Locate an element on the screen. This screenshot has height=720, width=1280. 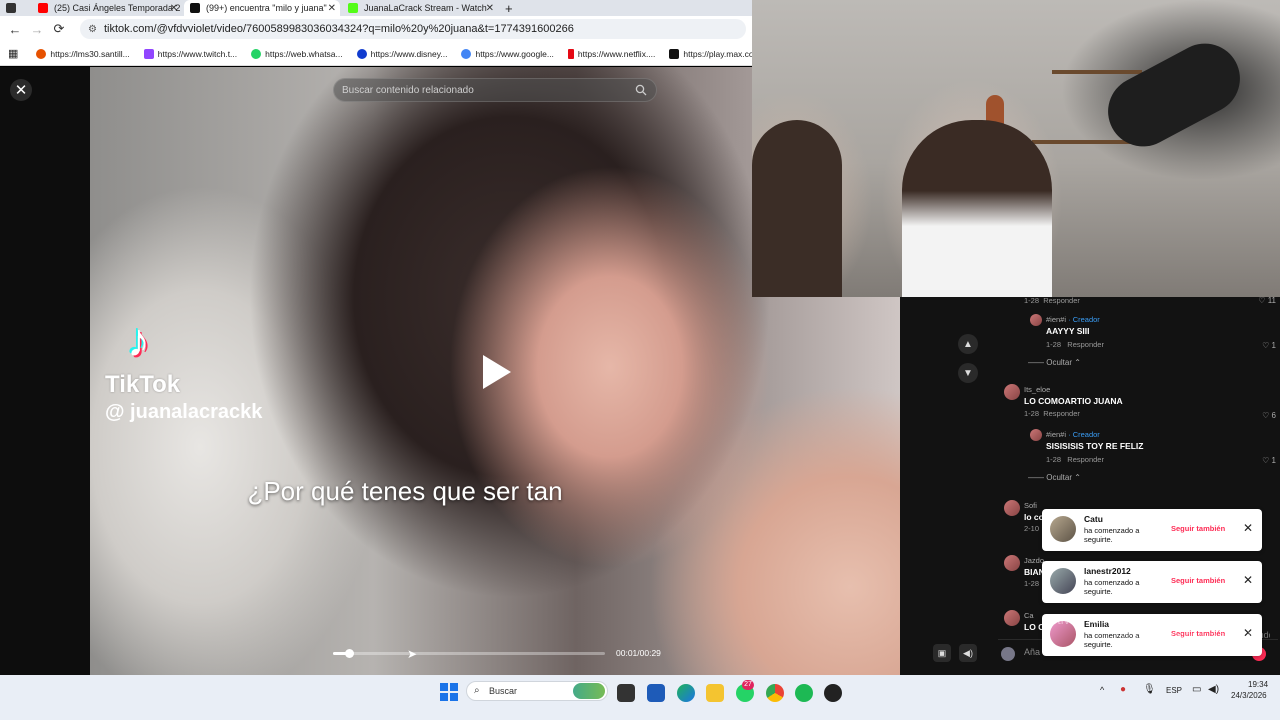
comment-text: AAYYY SIII is located at coordinates (1068, 331).